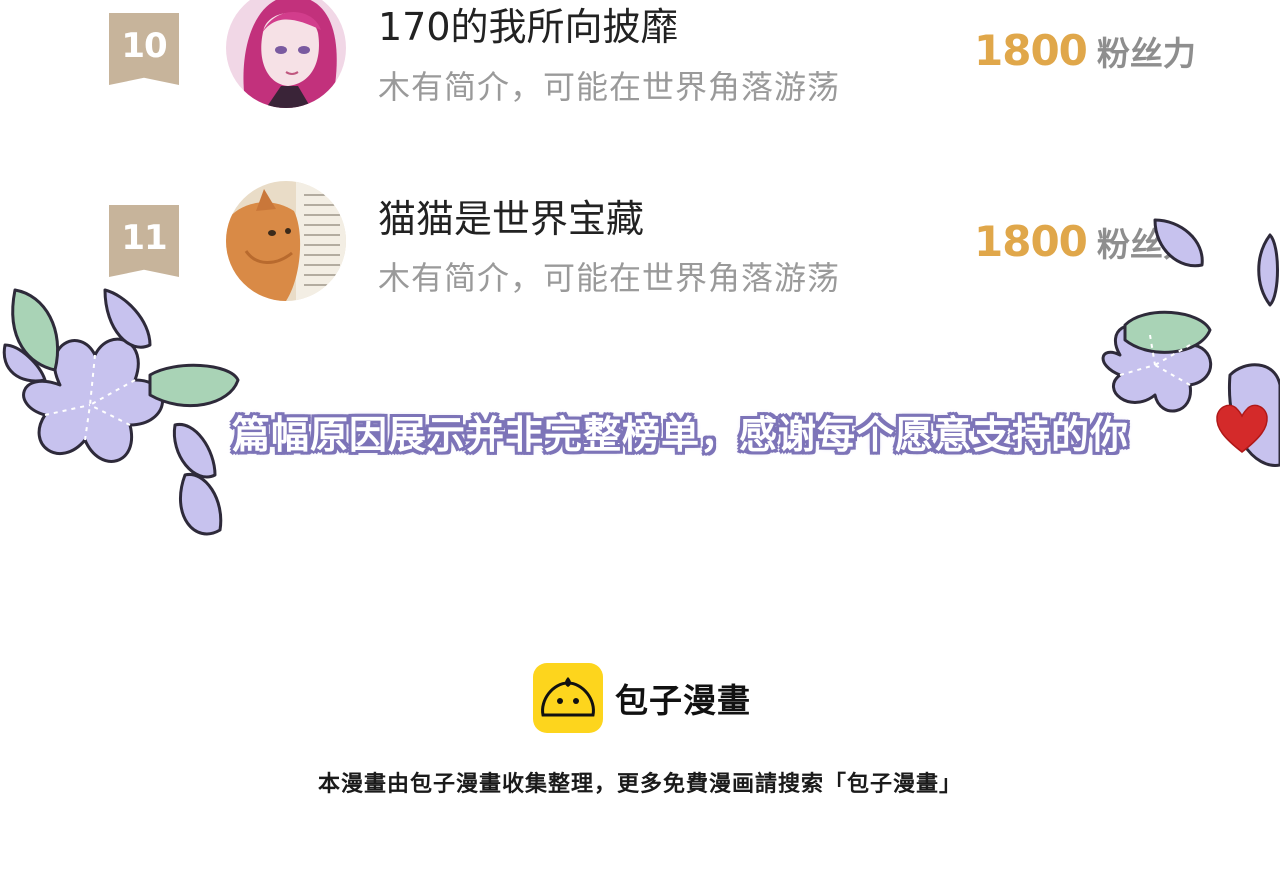 This screenshot has width=1280, height=874. I want to click on banner-message: 篇幅原因展示并非完整榜单，感谢每个愿意支持的你, so click(680, 431).